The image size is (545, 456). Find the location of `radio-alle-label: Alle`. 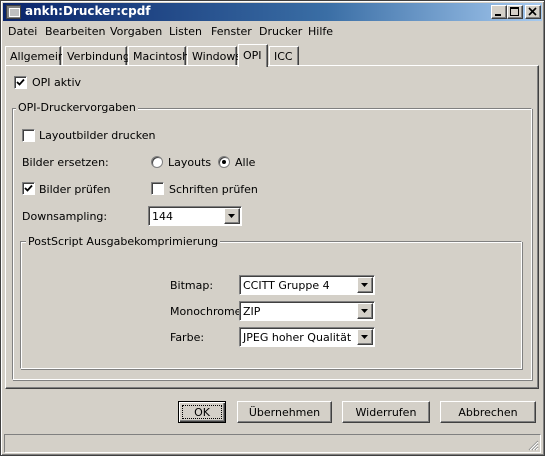

radio-alle-label: Alle is located at coordinates (245, 162).